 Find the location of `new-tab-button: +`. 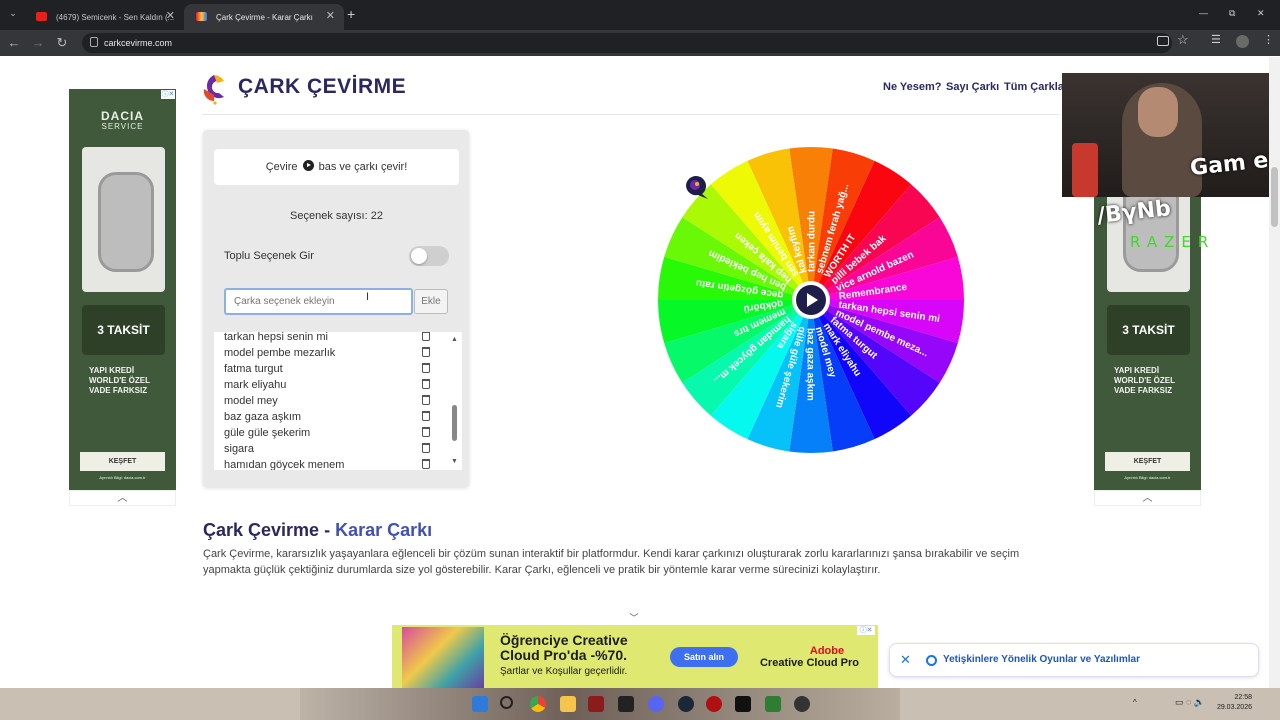

new-tab-button: + is located at coordinates (351, 14).